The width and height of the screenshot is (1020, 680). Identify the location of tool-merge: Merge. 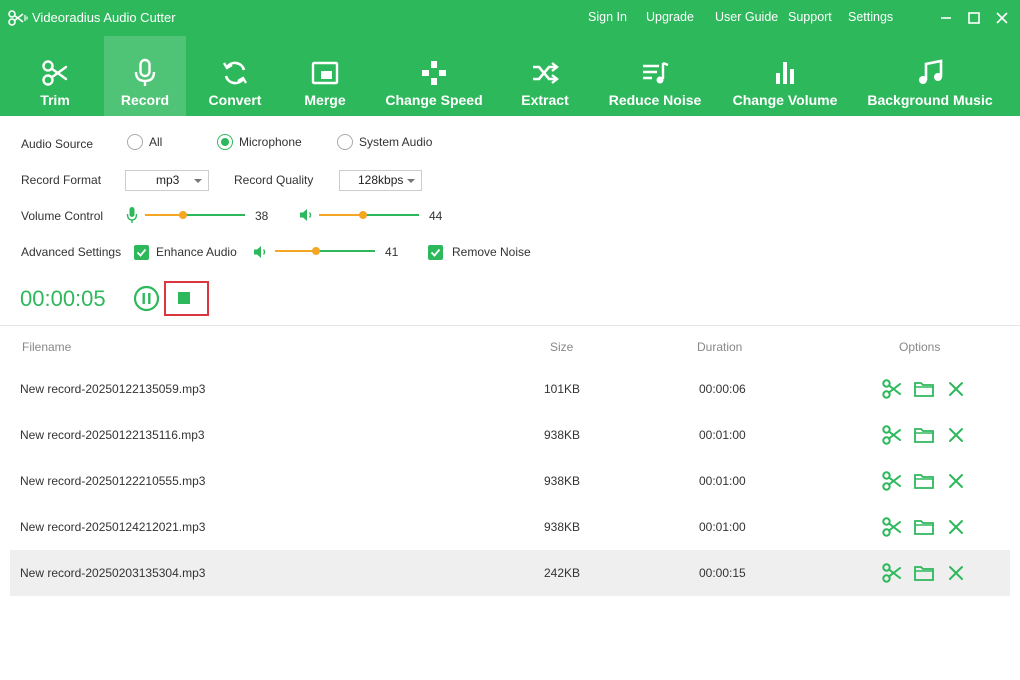
(325, 76).